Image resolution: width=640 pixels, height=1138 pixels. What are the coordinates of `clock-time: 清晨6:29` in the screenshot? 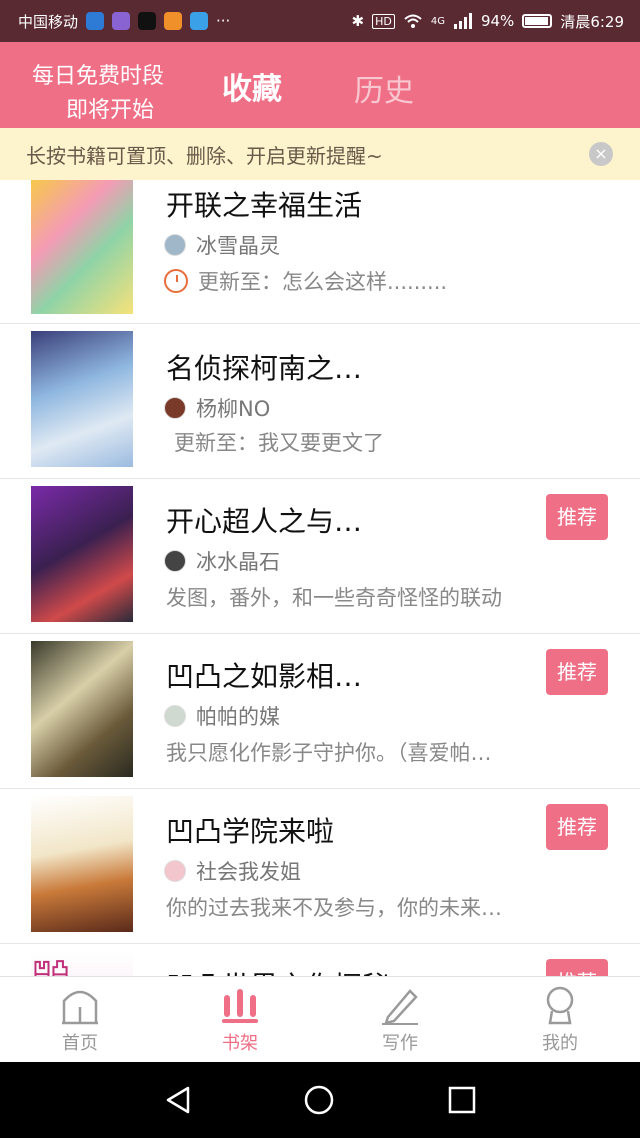 It's located at (592, 21).